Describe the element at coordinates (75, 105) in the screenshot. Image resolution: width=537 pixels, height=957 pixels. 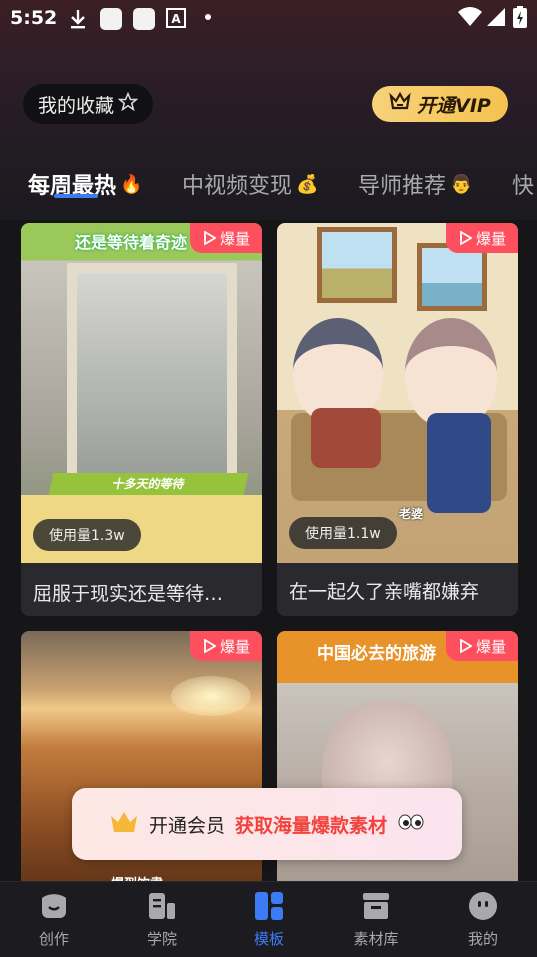
I see `favorites-label: 我的收藏` at that location.